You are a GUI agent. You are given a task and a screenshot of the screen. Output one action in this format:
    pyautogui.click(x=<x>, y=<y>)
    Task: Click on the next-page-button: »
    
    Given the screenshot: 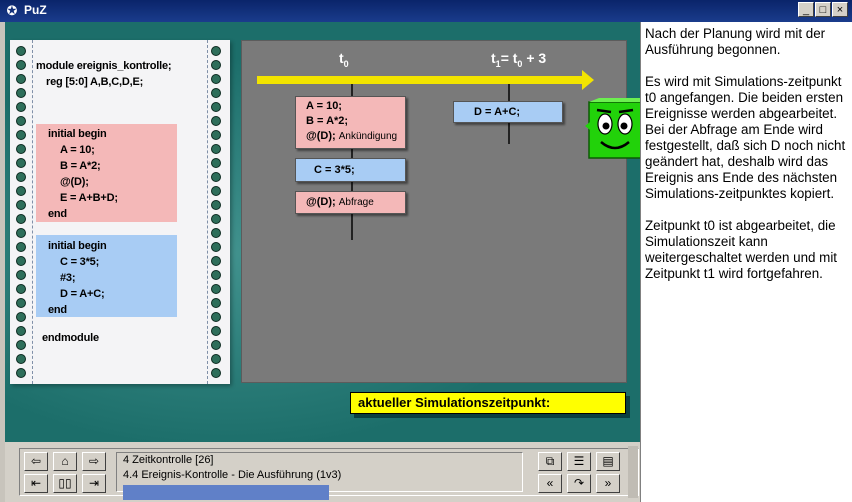 What is the action you would take?
    pyautogui.click(x=608, y=483)
    